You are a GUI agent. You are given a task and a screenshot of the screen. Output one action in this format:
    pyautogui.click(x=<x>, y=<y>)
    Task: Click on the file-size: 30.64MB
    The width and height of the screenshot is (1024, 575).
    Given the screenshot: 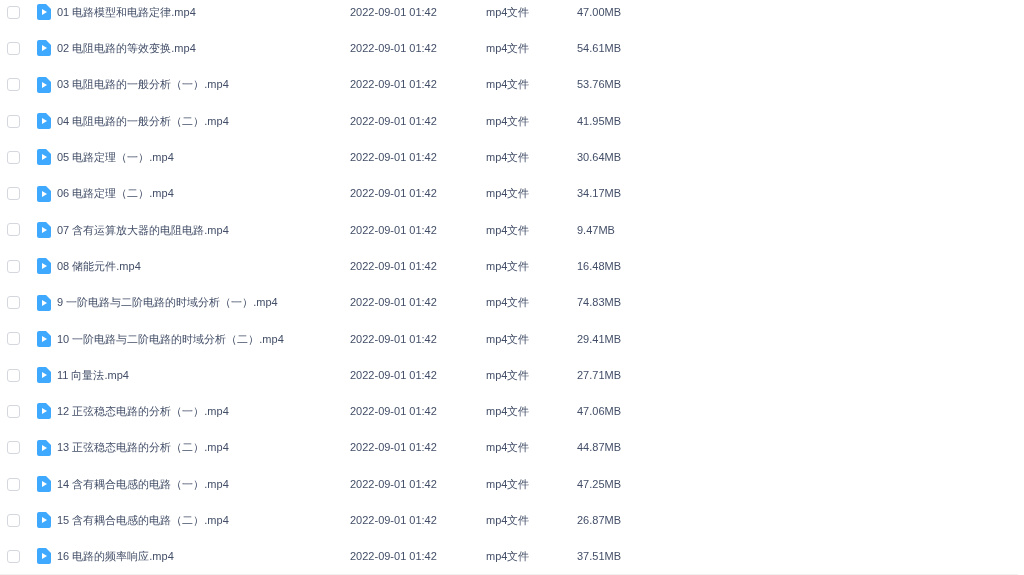 What is the action you would take?
    pyautogui.click(x=599, y=158)
    